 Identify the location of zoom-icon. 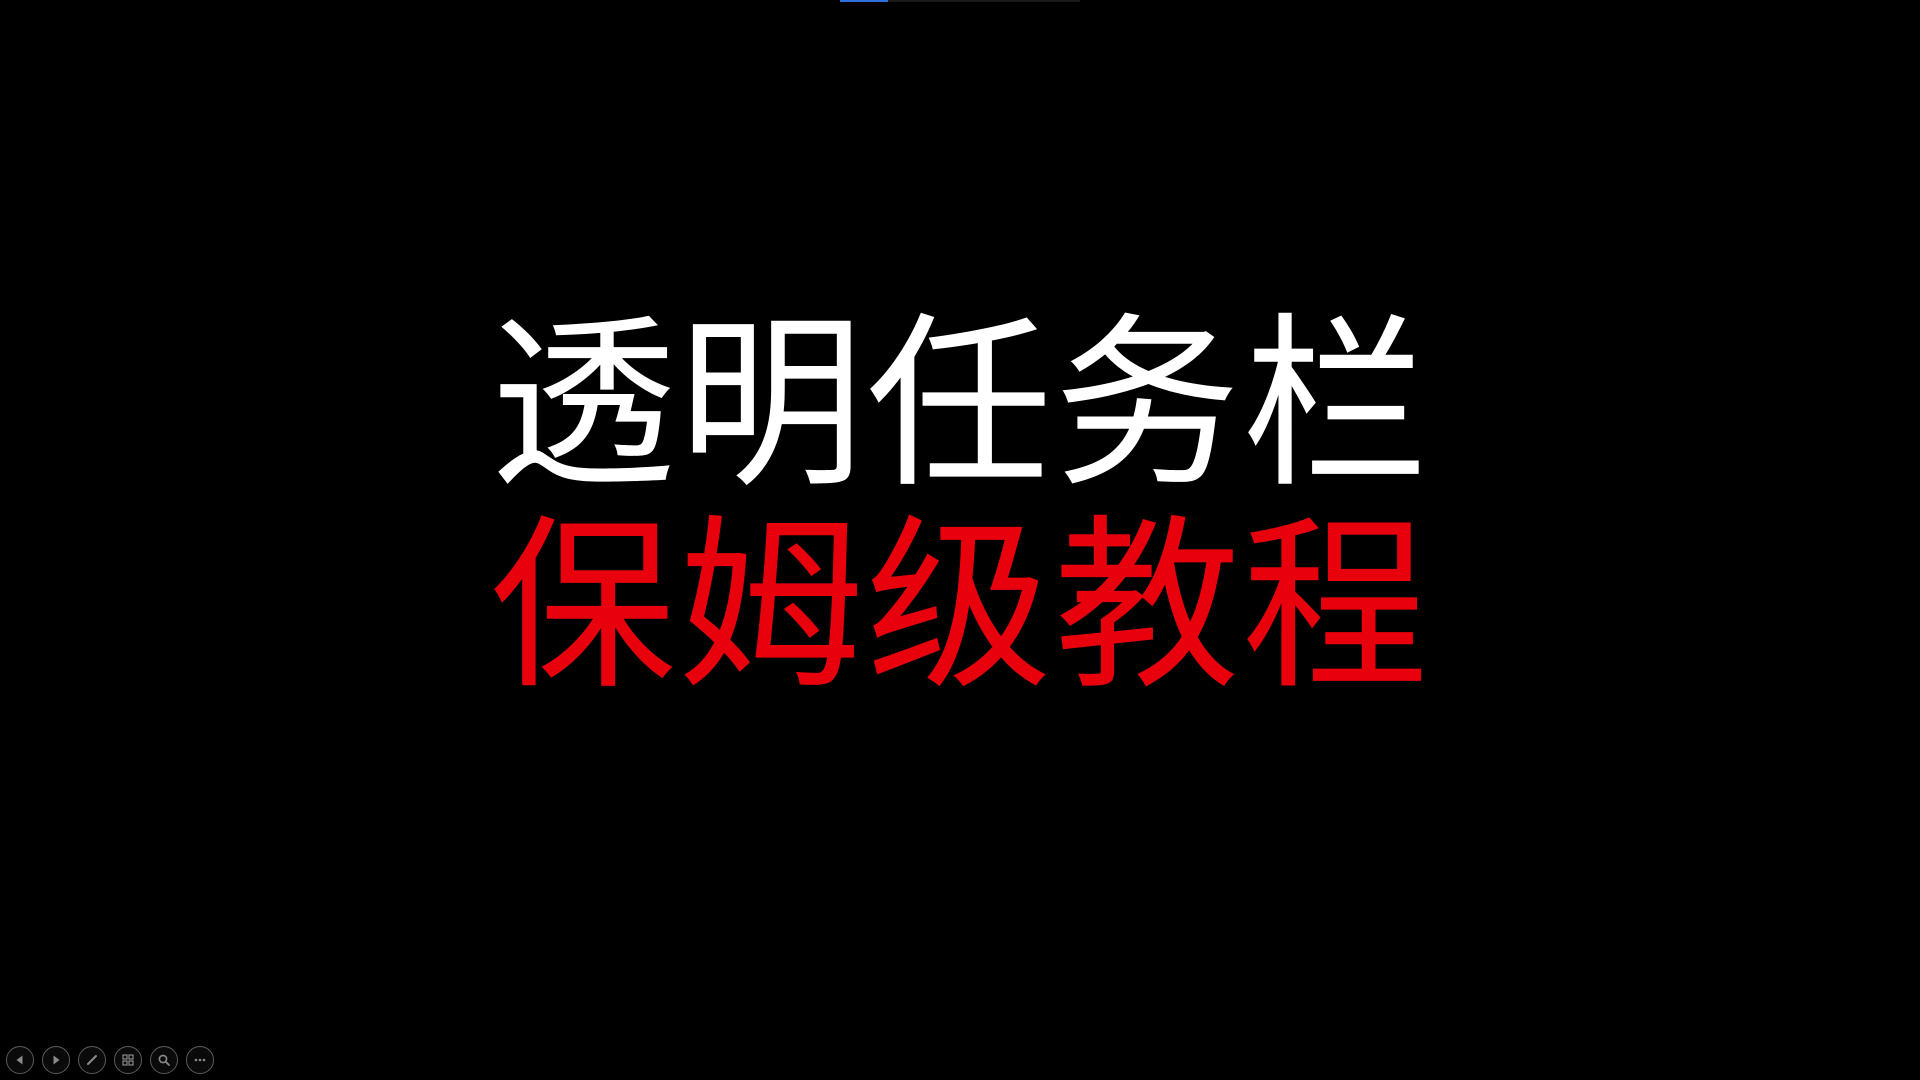
(164, 1060).